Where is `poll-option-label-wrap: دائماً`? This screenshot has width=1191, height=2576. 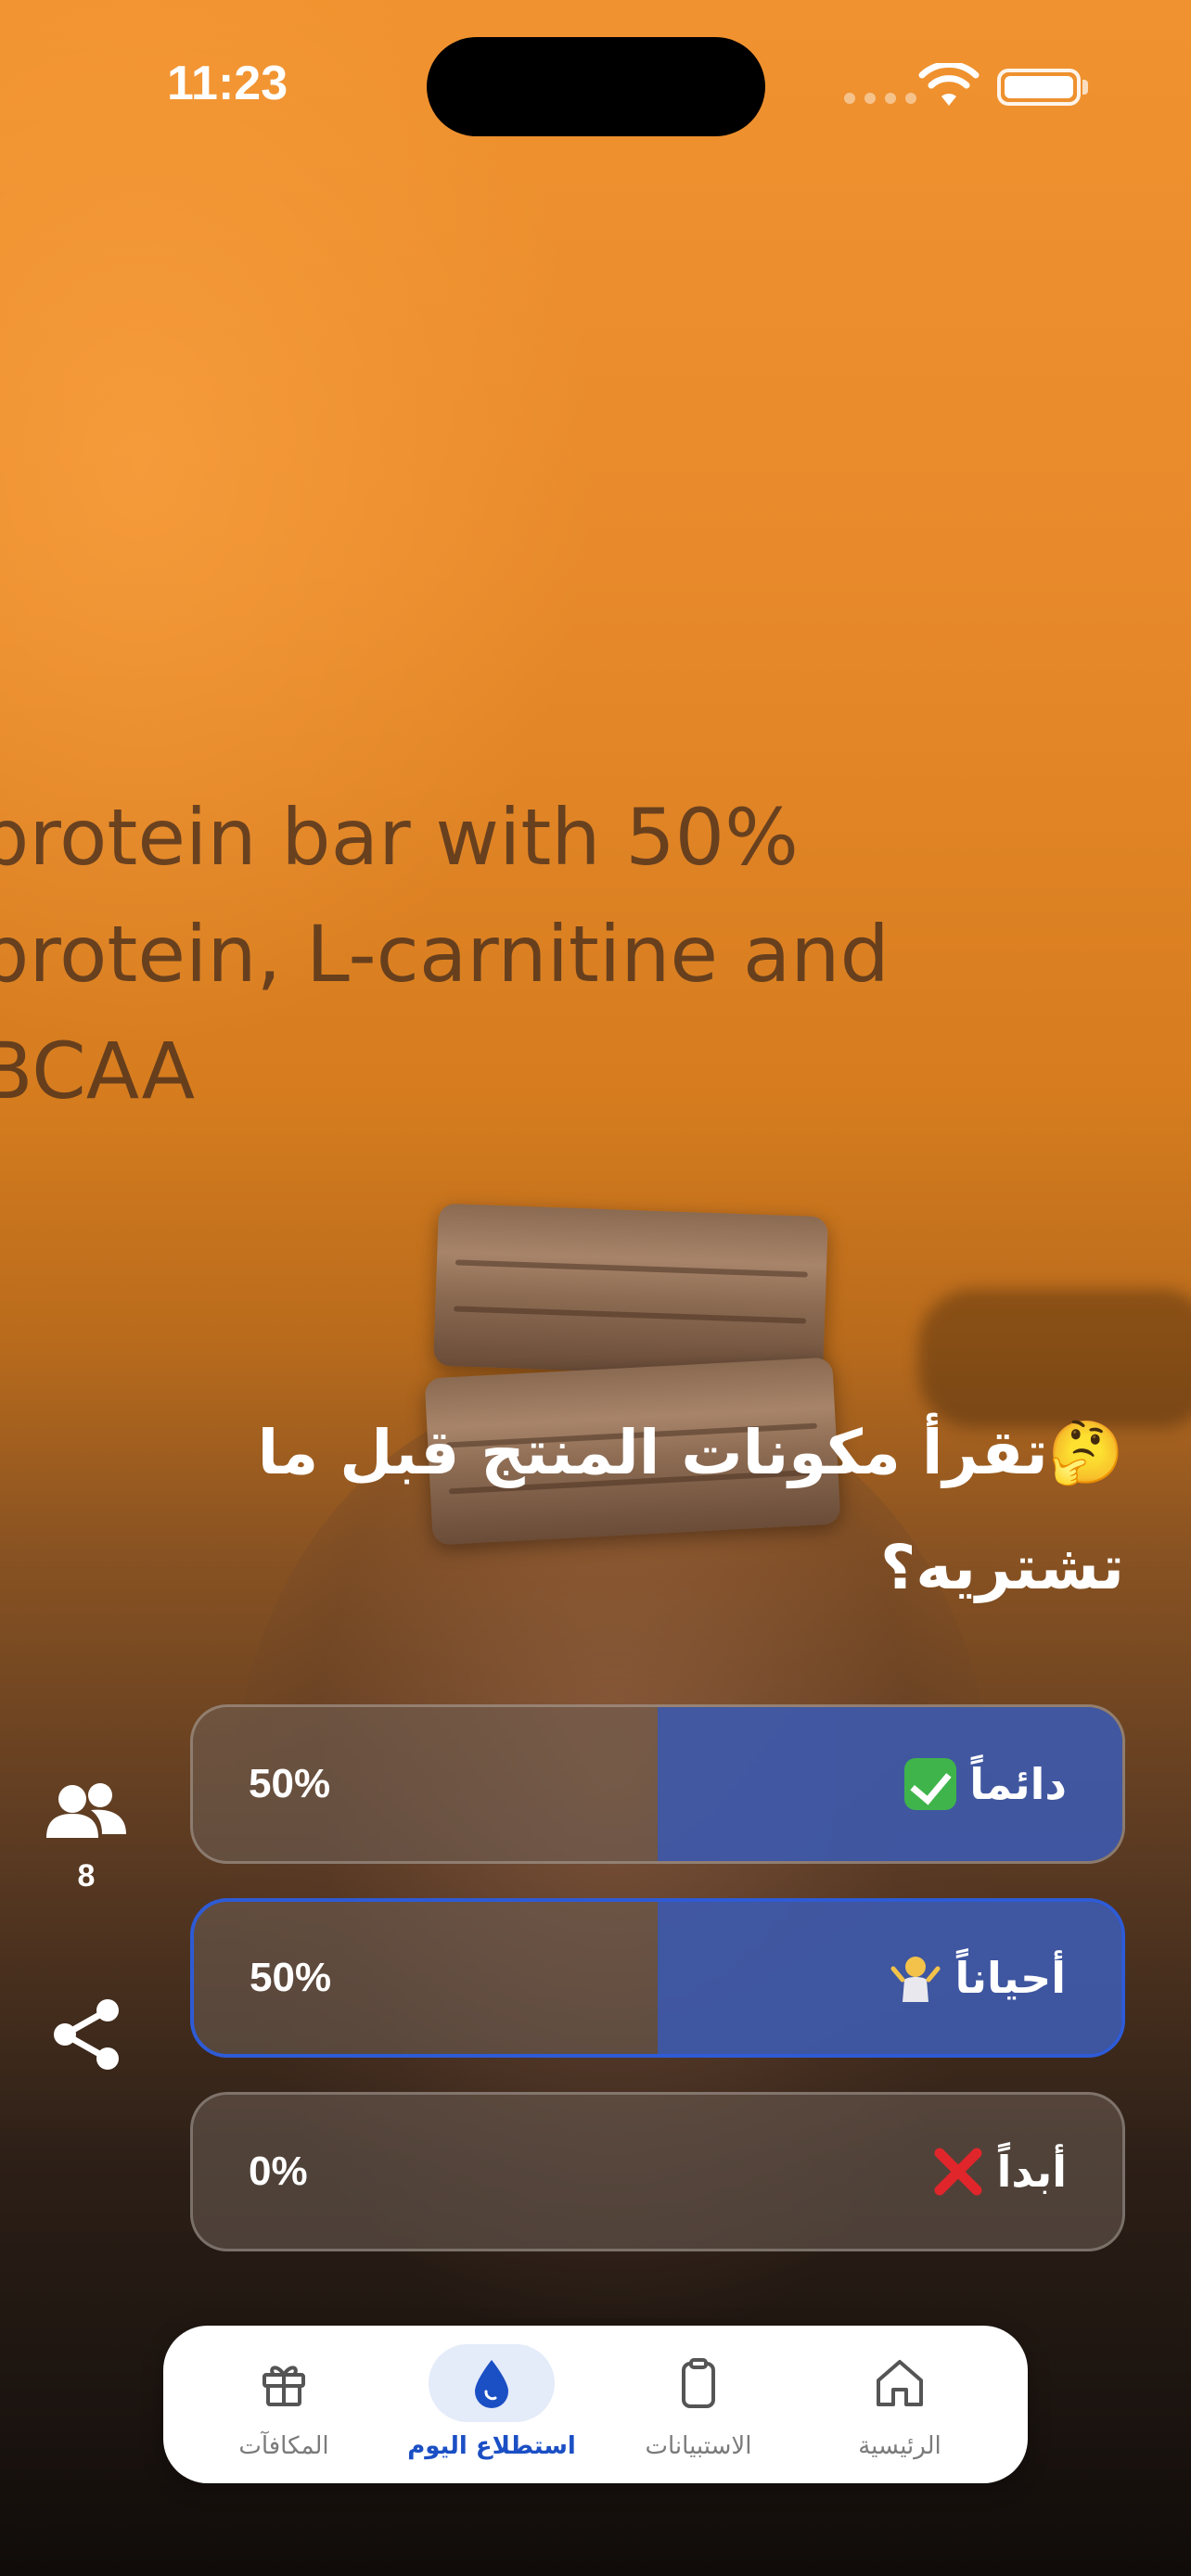
poll-option-label-wrap: دائماً is located at coordinates (985, 1784).